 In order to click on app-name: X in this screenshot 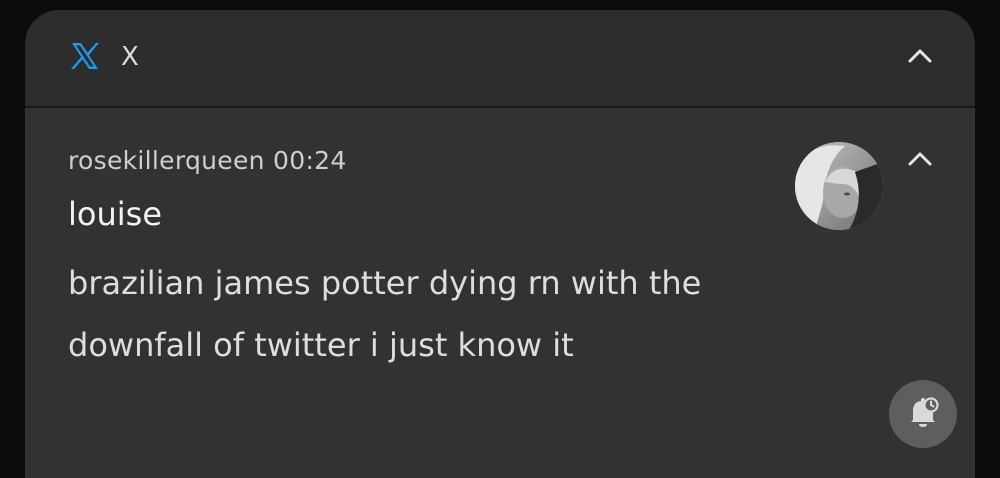, I will do `click(130, 57)`.